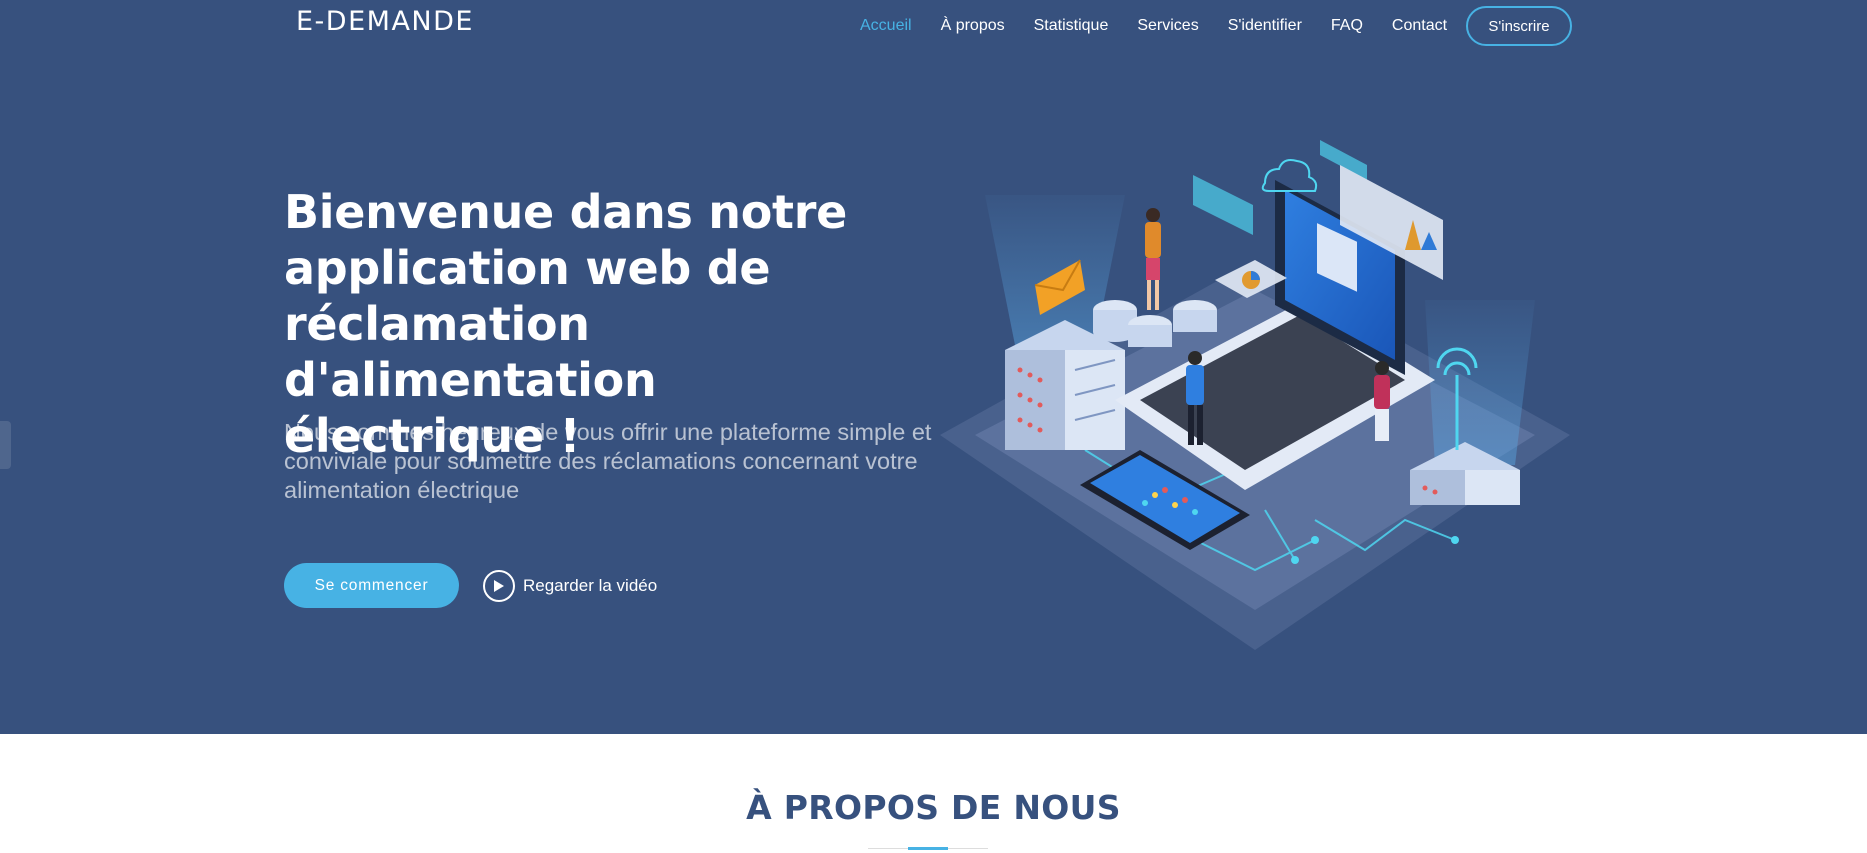 This screenshot has height=853, width=1867. I want to click on nav-item-faq: FAQ, so click(1347, 26).